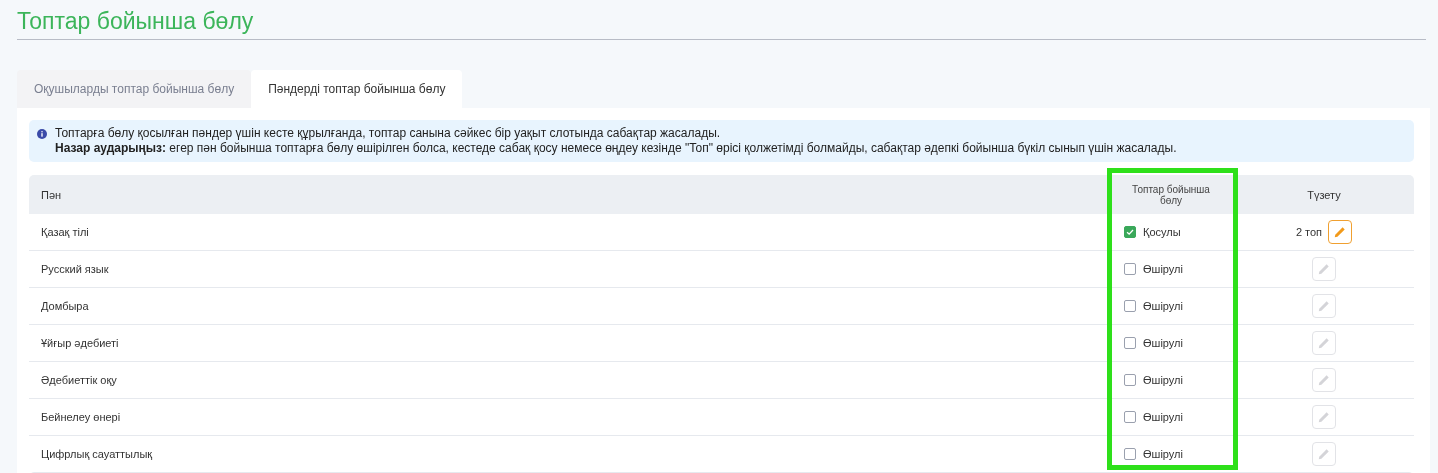 The width and height of the screenshot is (1438, 473). I want to click on info-text: Топтарға бөлу қосылған пәндер үшін кесте құрылғанда, топтар санына сәйкес бір уақыт слотында сабақтар жасалады., so click(388, 133).